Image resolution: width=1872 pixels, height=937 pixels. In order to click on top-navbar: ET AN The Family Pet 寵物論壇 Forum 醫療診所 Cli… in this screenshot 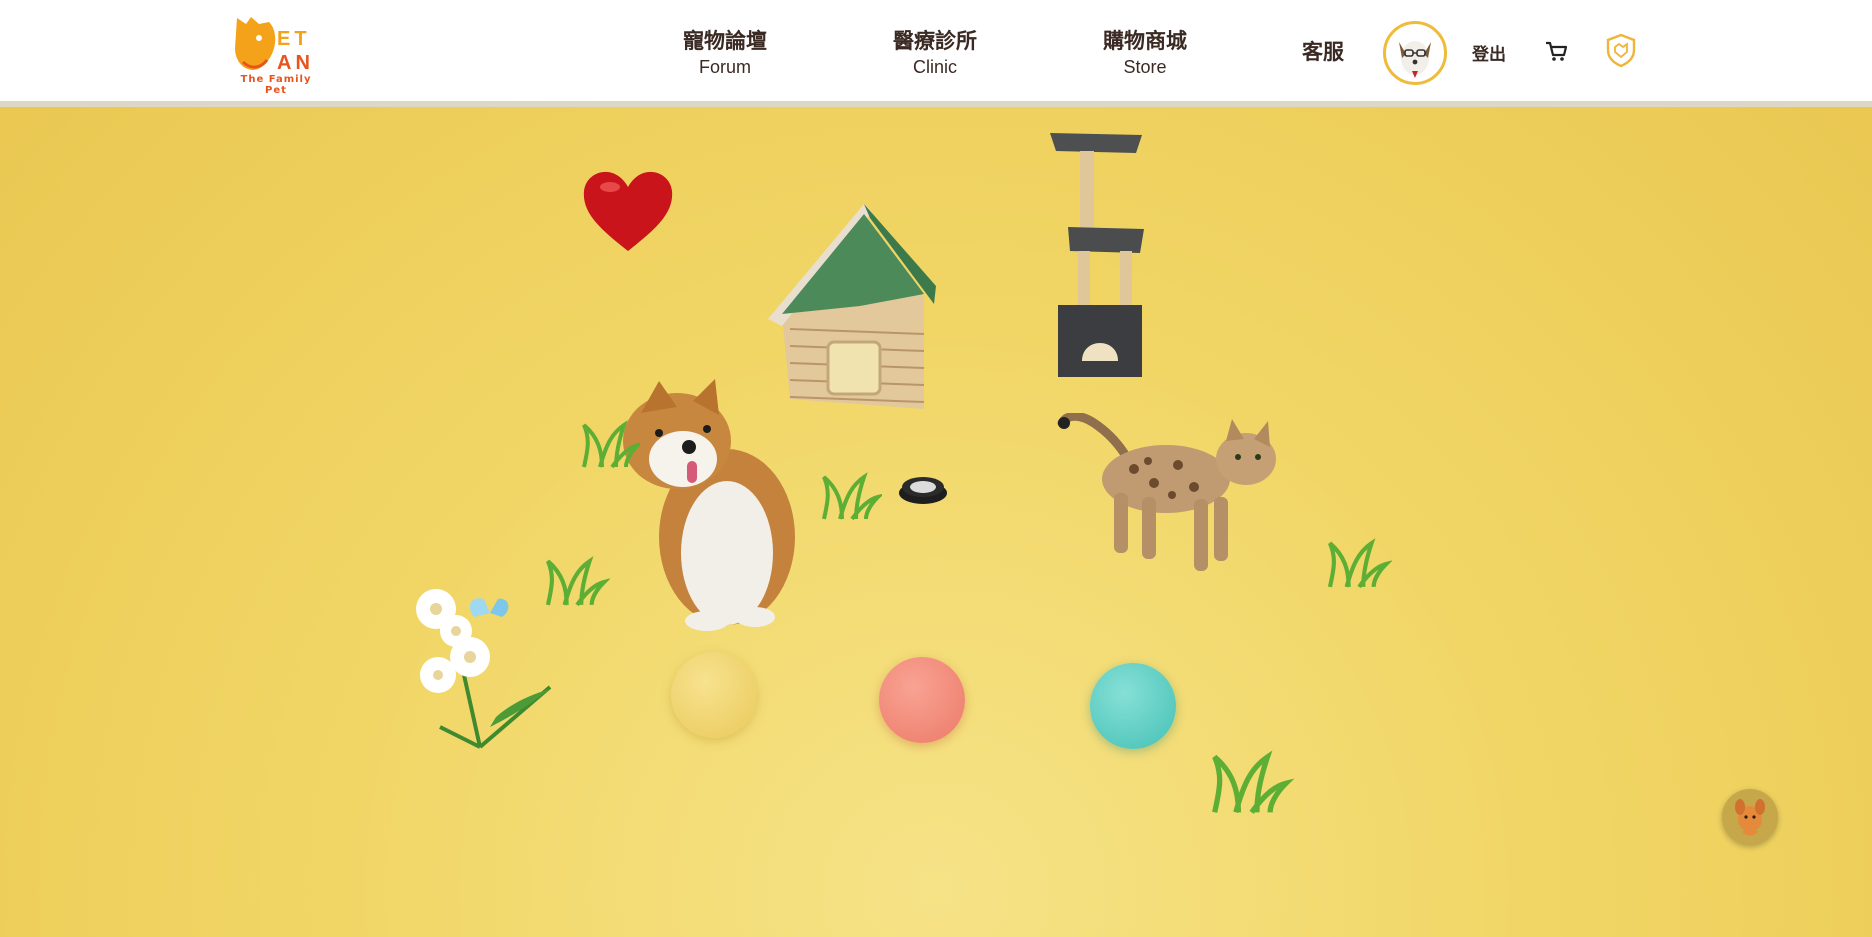, I will do `click(936, 53)`.